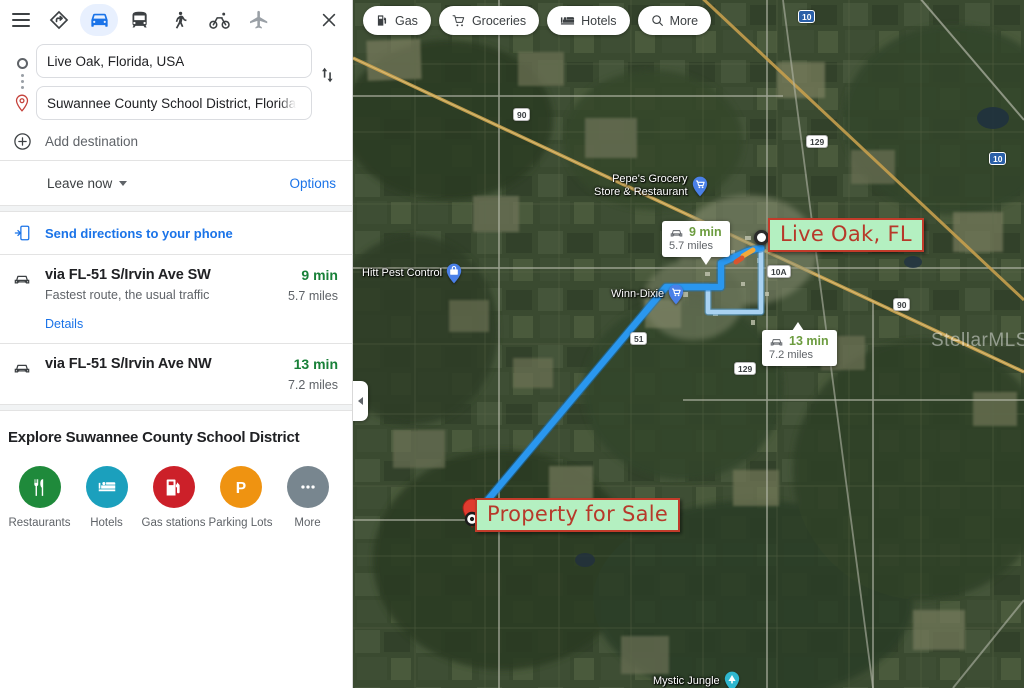 Image resolution: width=1024 pixels, height=688 pixels. I want to click on origin-input: Live Oak, Florida, USA, so click(174, 61).